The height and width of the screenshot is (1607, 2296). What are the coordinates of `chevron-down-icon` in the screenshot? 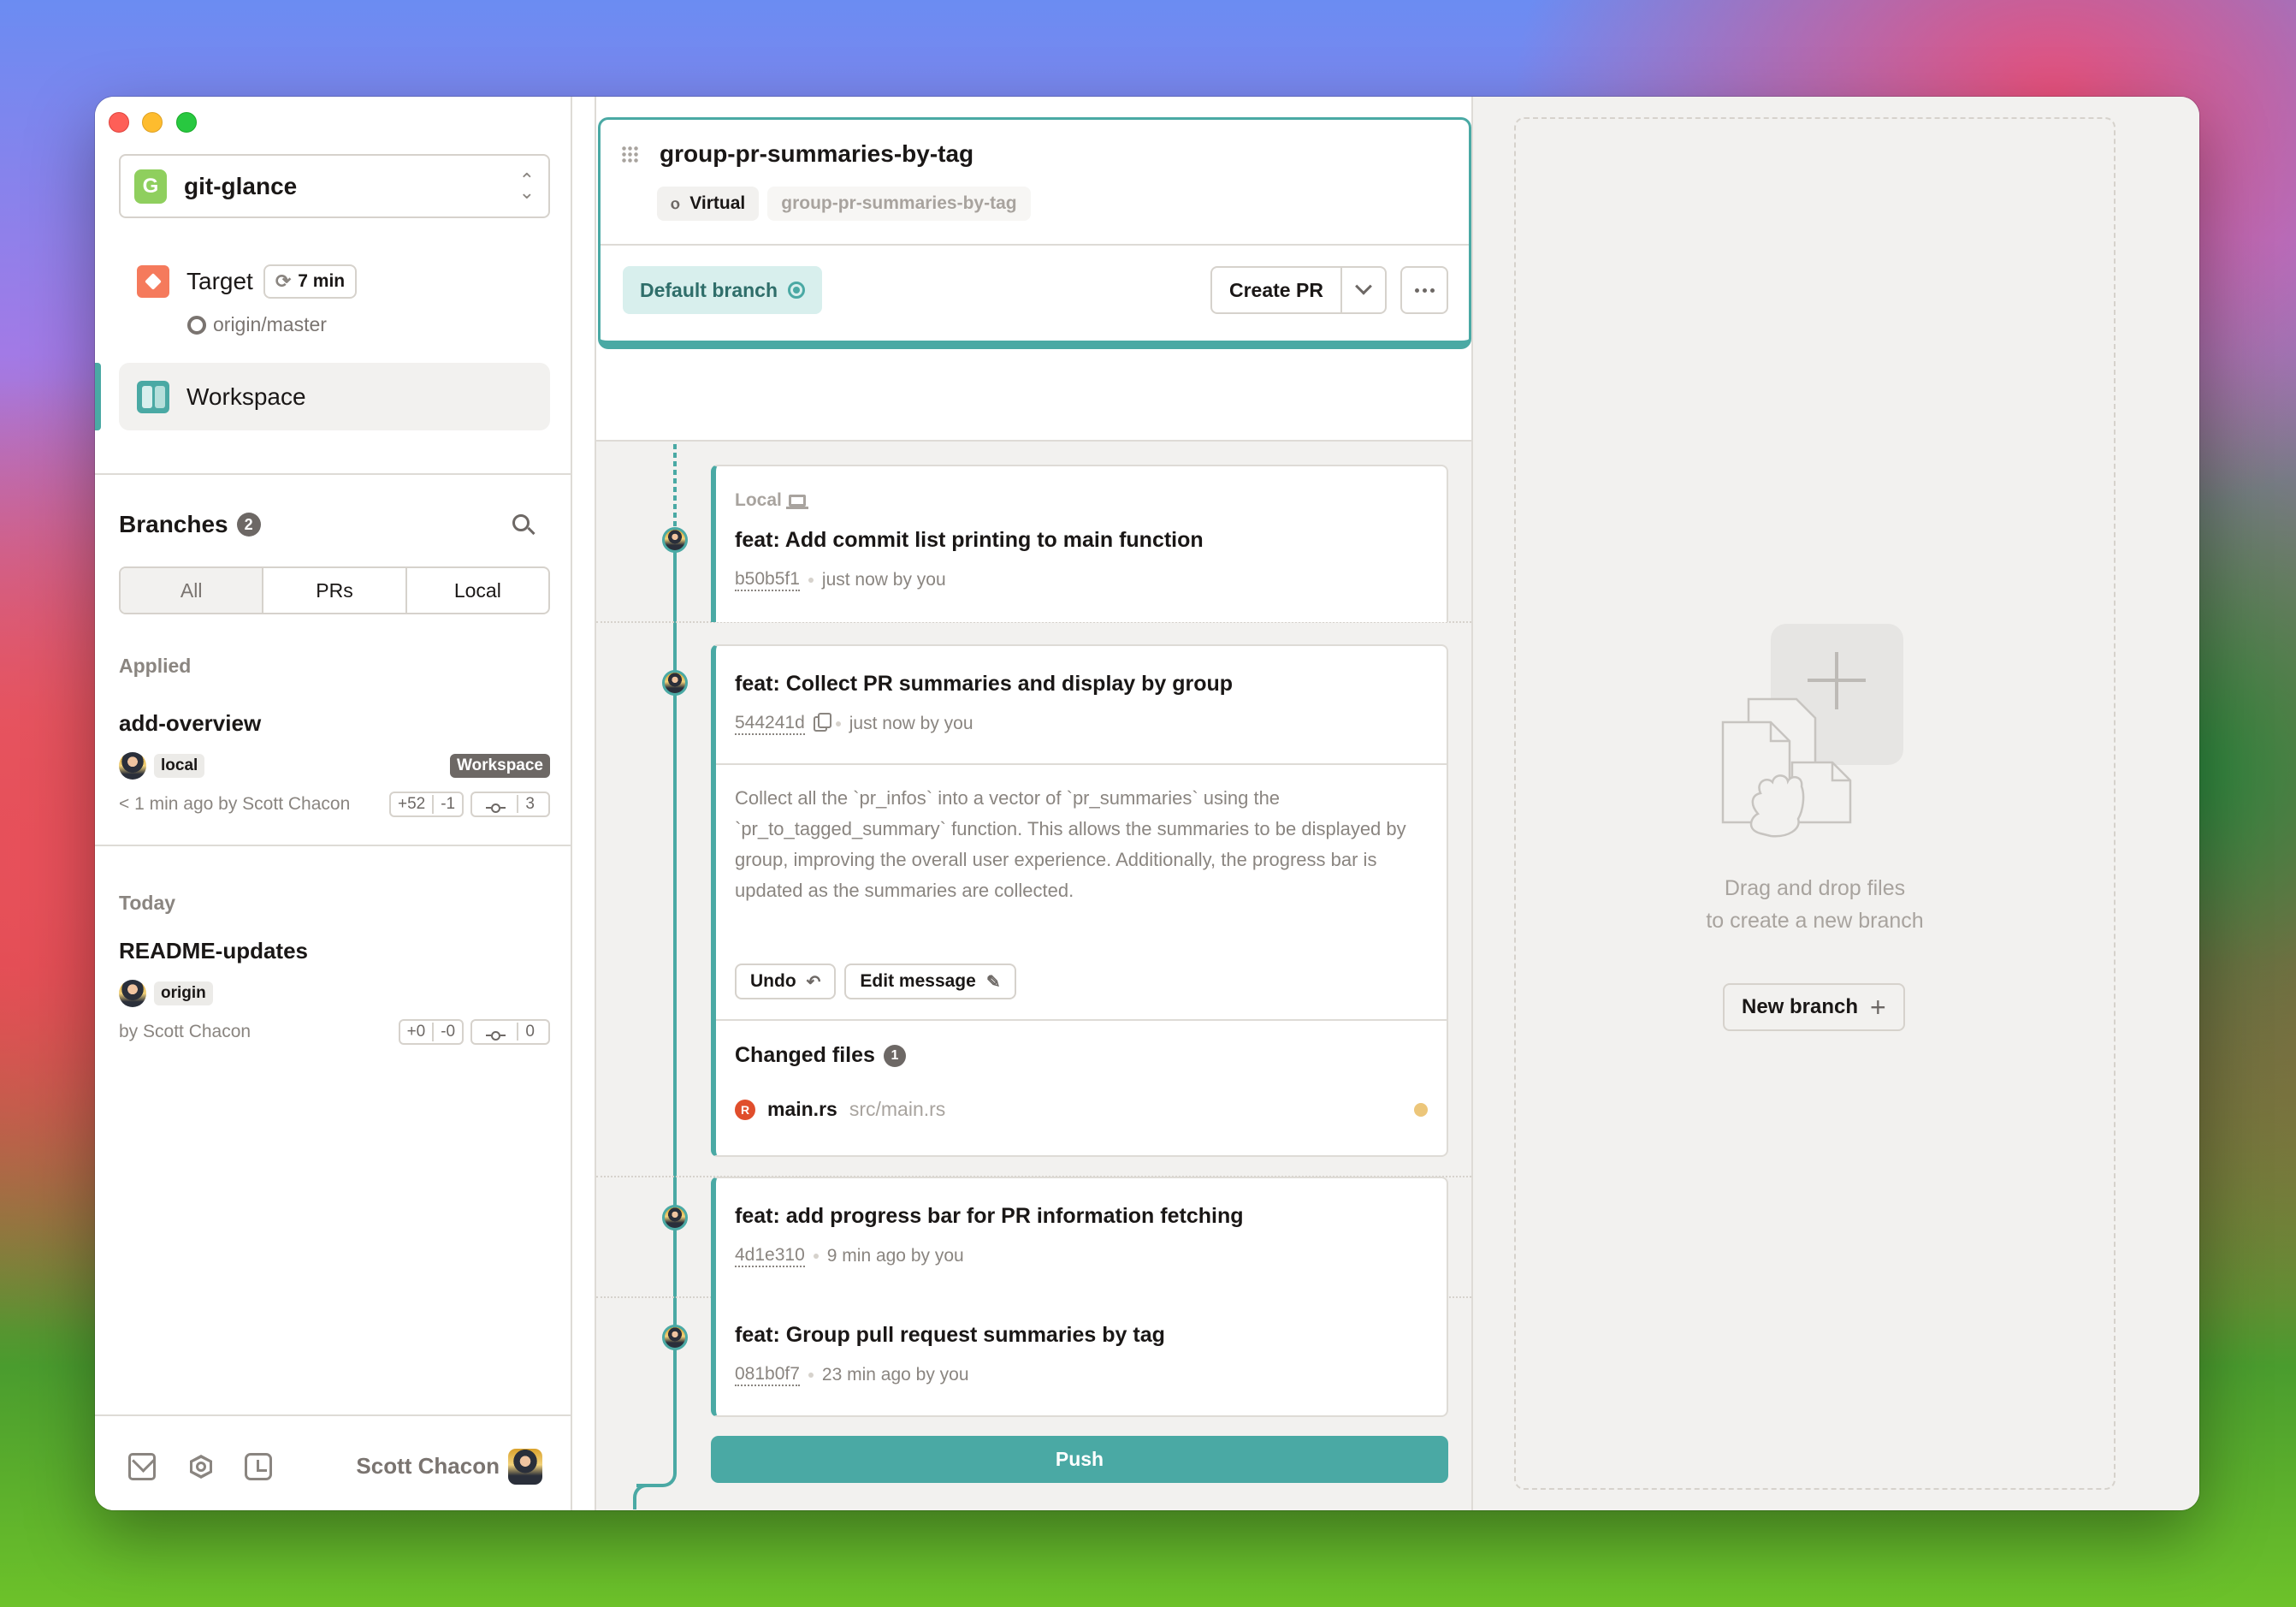 It's located at (1364, 286).